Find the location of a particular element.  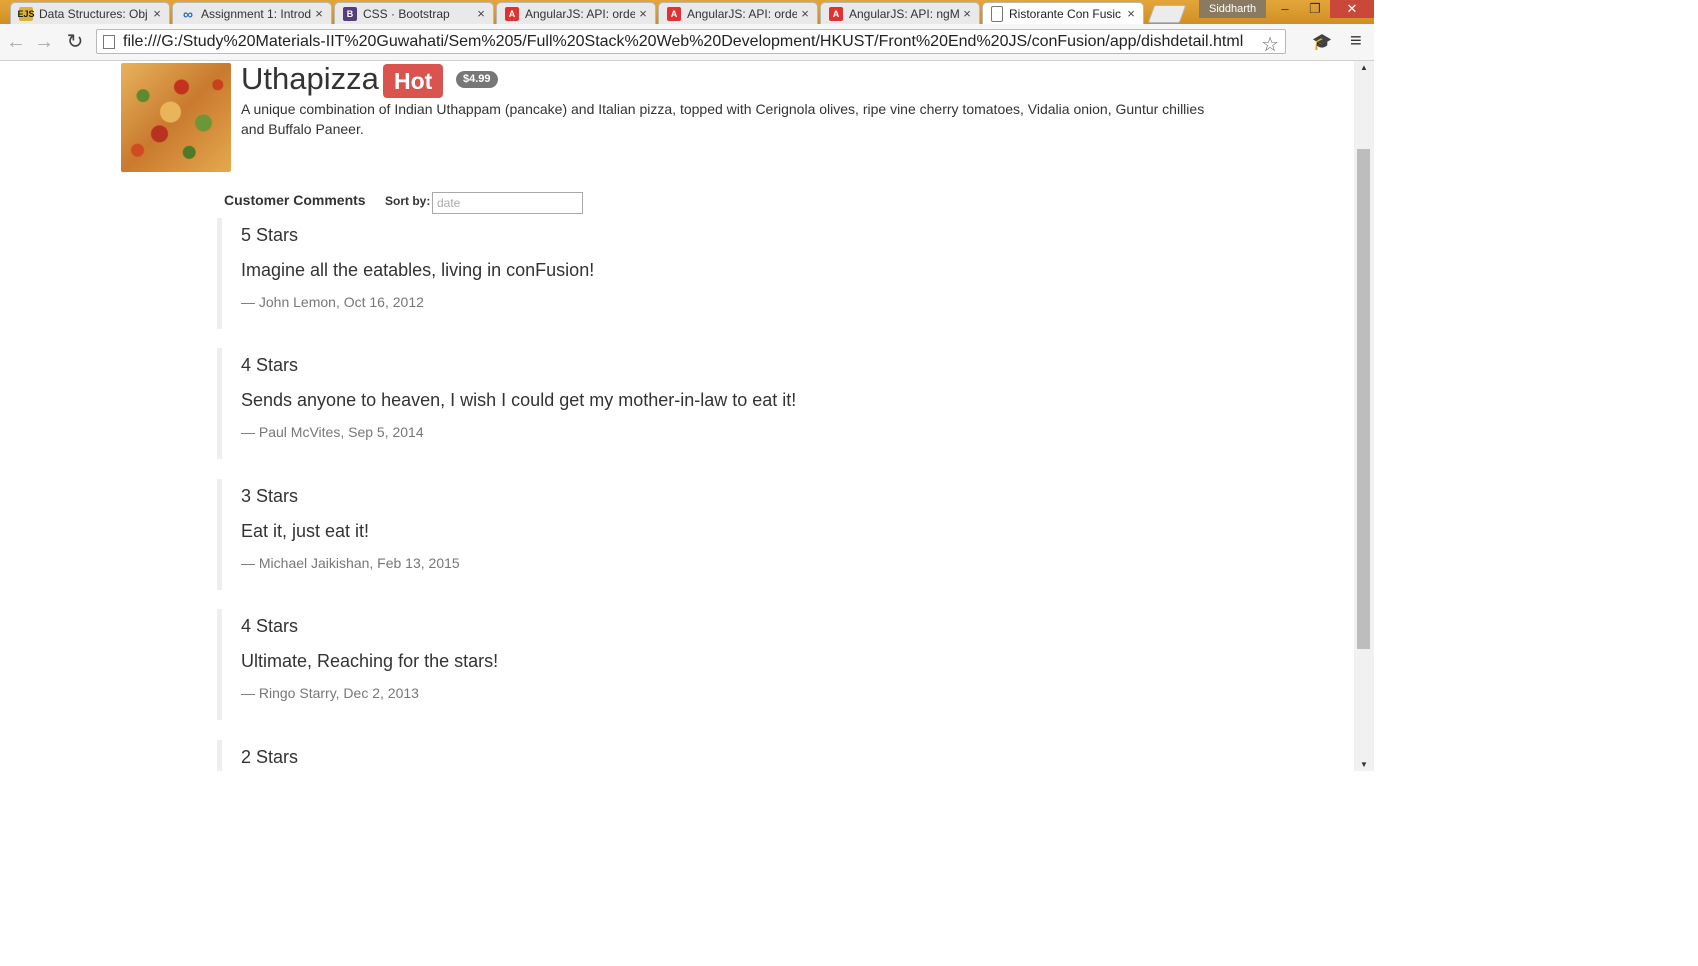

browser-tab-ristorante: Ristorante Con Fusic × is located at coordinates (1063, 13).